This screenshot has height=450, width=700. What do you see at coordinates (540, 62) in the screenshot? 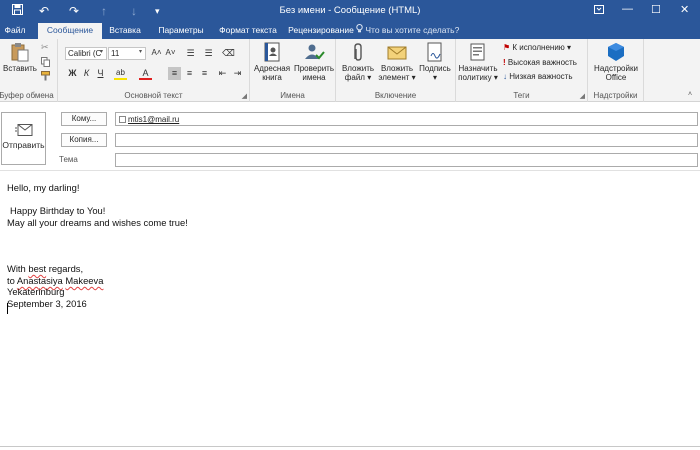
I see `high-importance-button: ! Высокая важность` at bounding box center [540, 62].